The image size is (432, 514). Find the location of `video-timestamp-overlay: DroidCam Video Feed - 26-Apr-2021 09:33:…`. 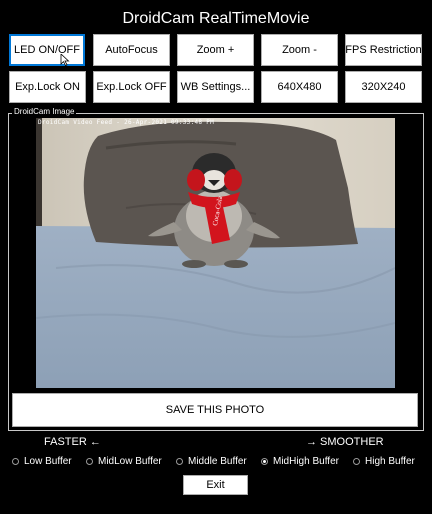

video-timestamp-overlay: DroidCam Video Feed - 26-Apr-2021 09:33:… is located at coordinates (126, 122).